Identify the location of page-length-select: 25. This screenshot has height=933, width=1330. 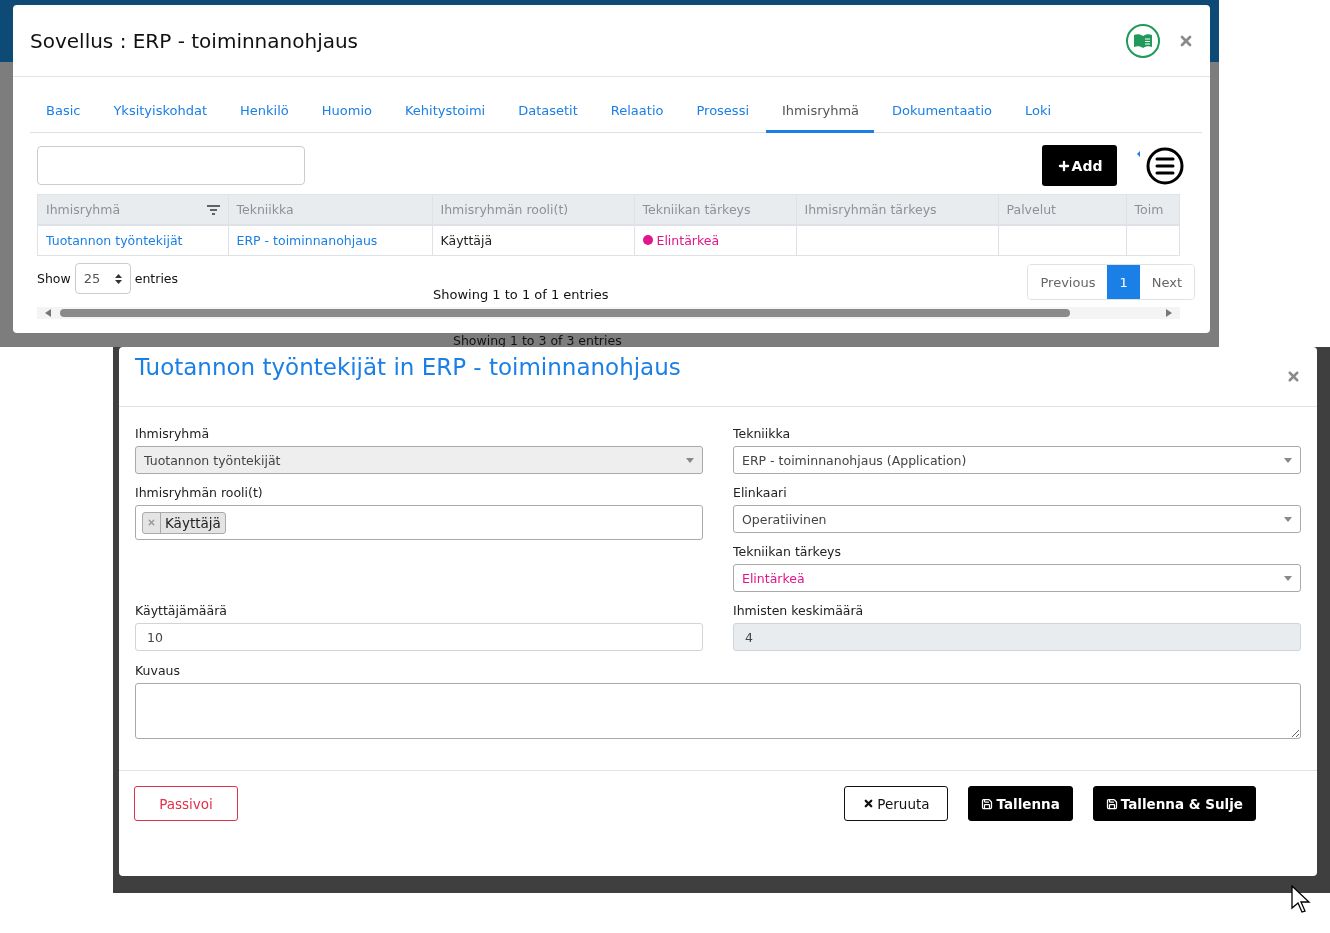
(102, 278).